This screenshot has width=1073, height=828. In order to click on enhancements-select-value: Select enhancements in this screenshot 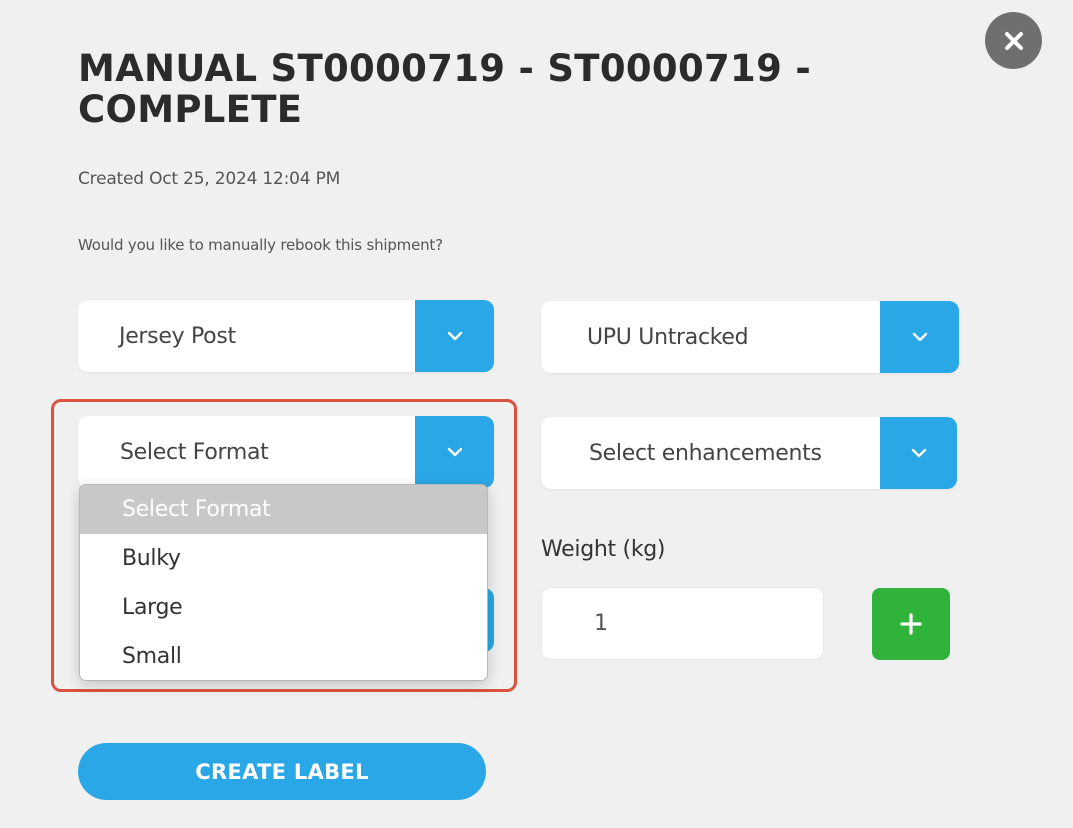, I will do `click(705, 453)`.